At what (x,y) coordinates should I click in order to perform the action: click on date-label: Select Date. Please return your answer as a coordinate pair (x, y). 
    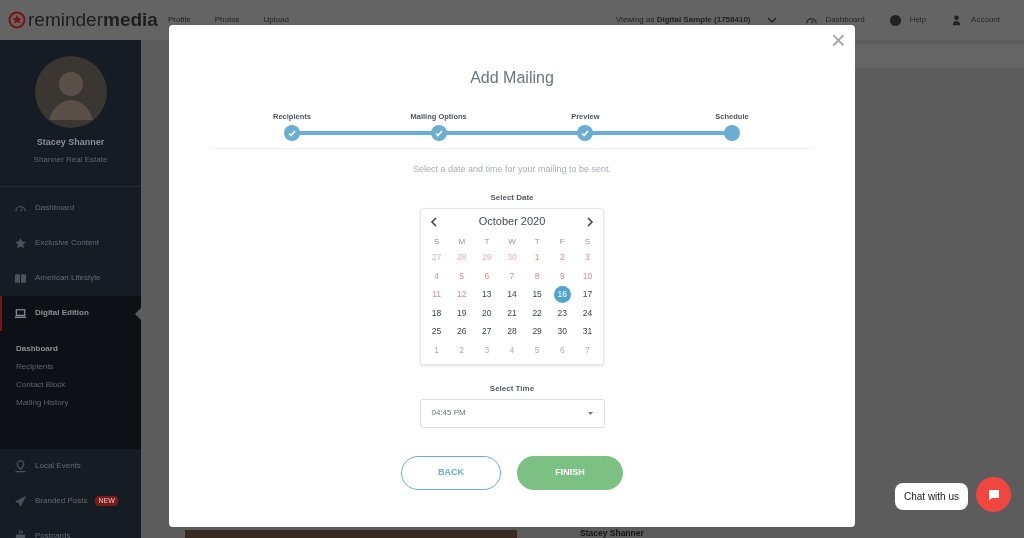
    Looking at the image, I should click on (512, 197).